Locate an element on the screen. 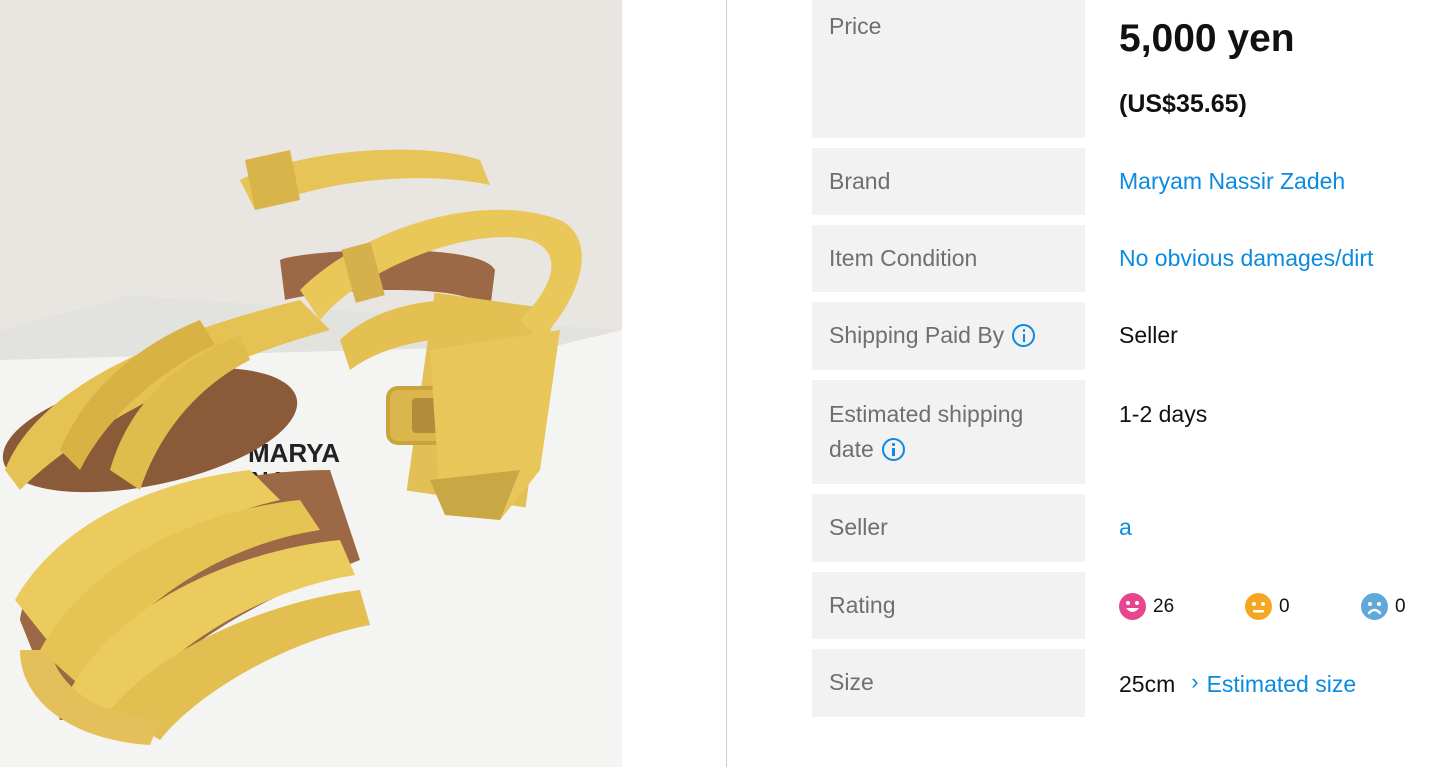 This screenshot has height=767, width=1456. shipping-date-row: Estimated shipping date 1-2 days is located at coordinates (1134, 432).